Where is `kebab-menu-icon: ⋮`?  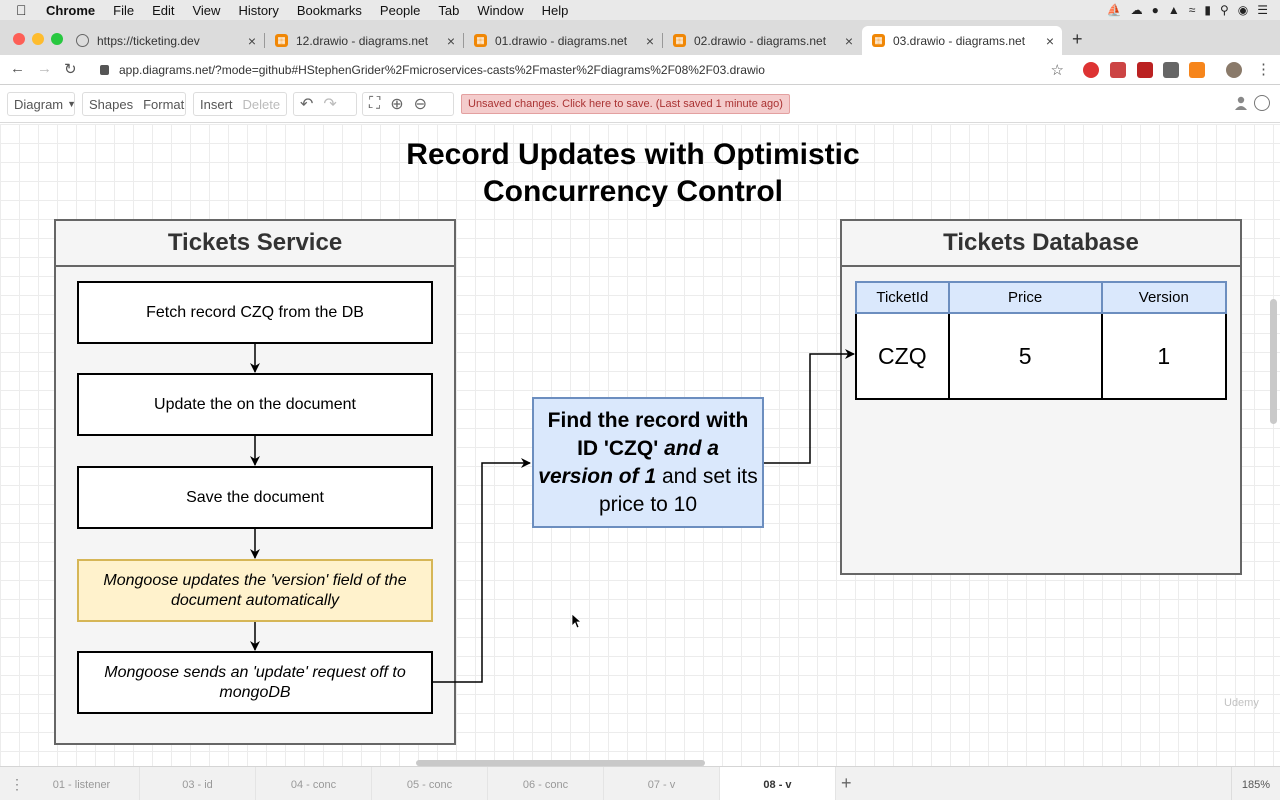
kebab-menu-icon: ⋮ is located at coordinates (1263, 69).